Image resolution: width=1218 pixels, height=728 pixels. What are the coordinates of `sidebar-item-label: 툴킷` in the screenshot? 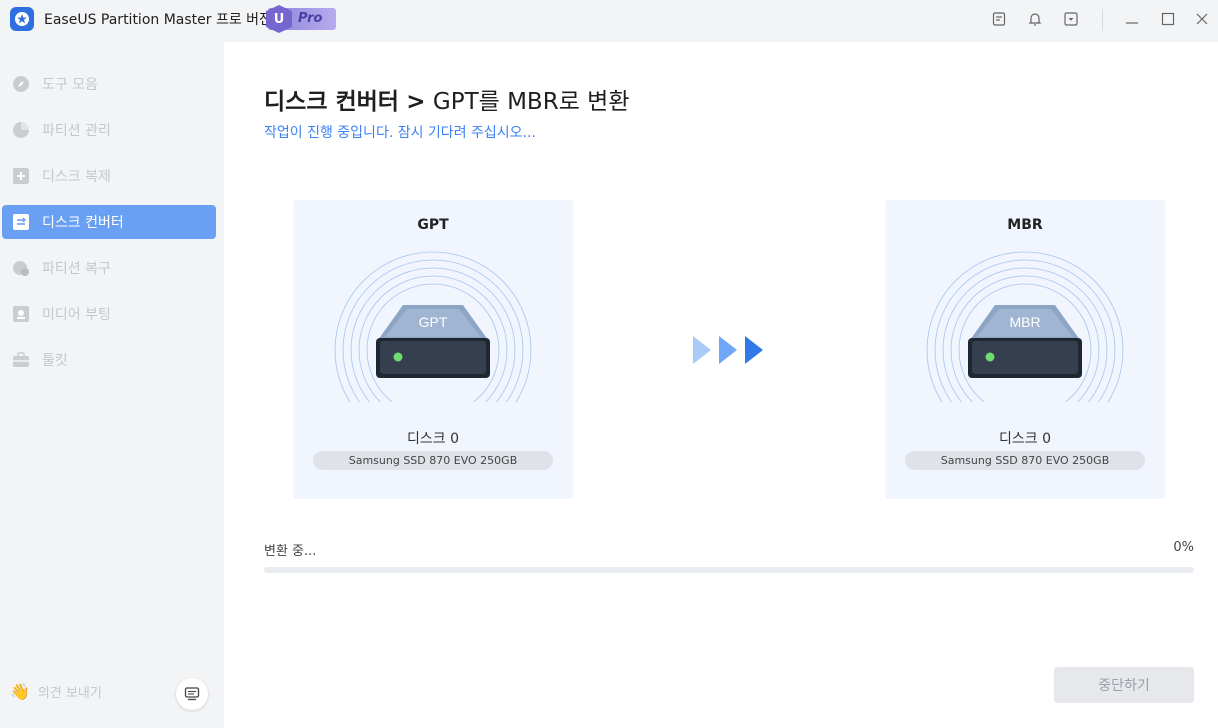 It's located at (55, 361).